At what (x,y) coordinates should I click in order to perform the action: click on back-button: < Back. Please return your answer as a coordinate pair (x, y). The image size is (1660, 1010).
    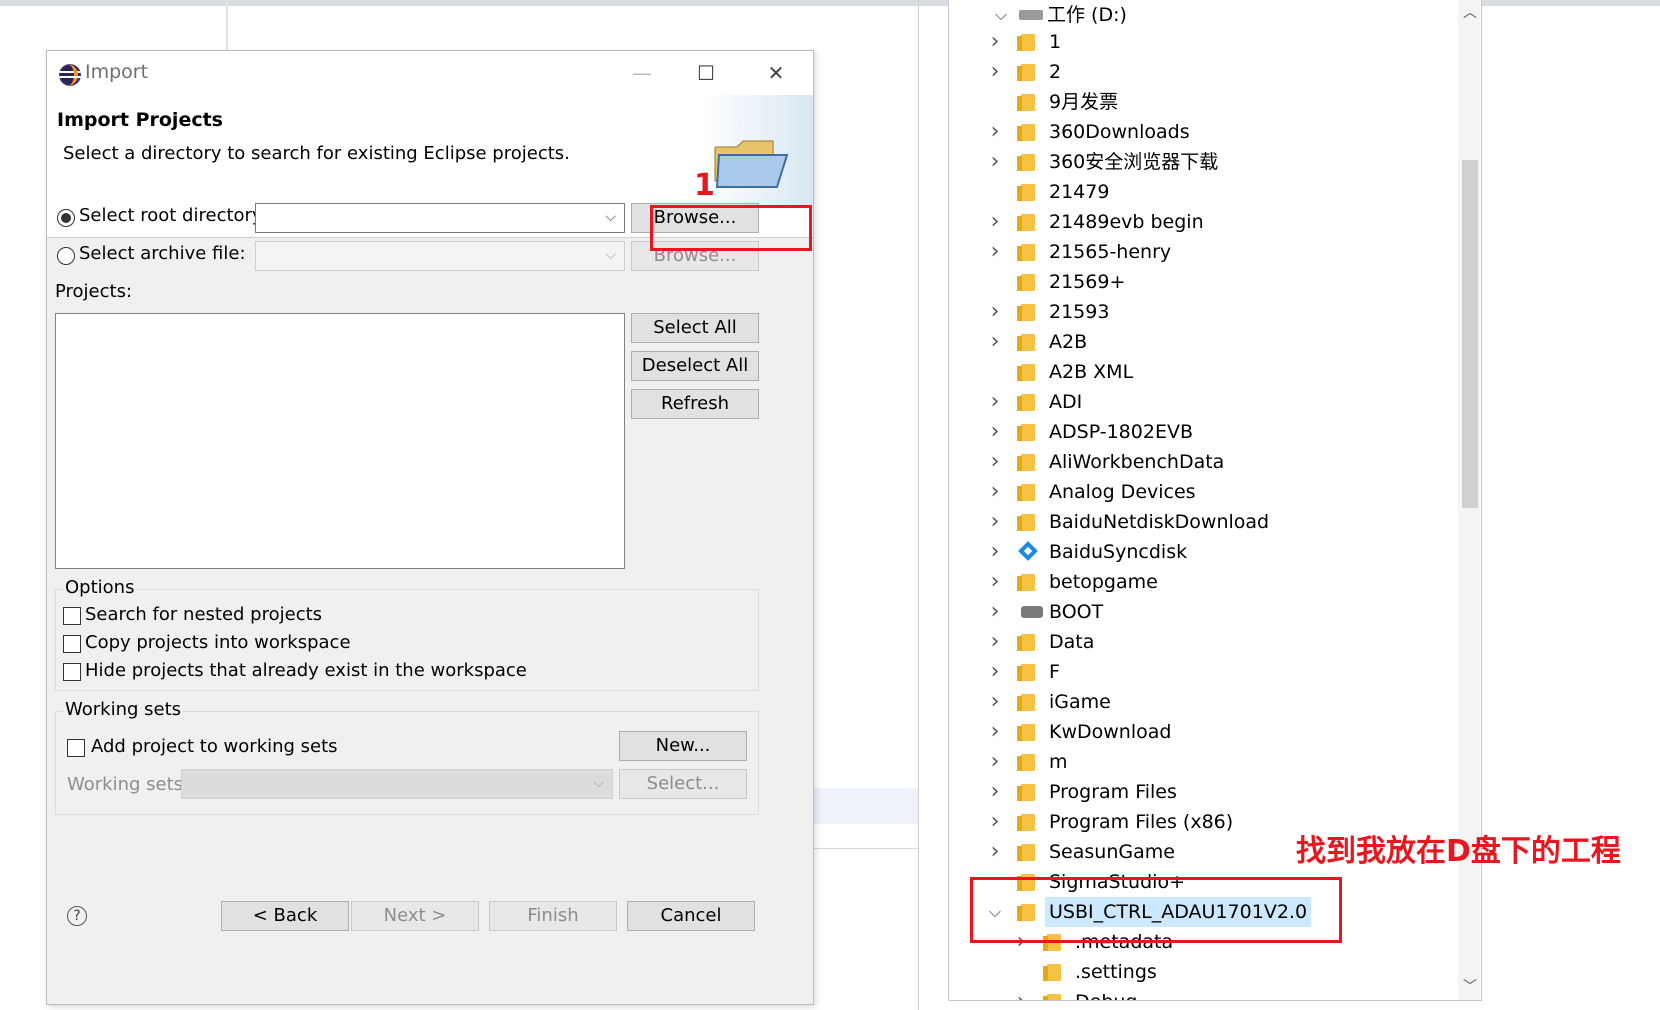
    Looking at the image, I should click on (285, 916).